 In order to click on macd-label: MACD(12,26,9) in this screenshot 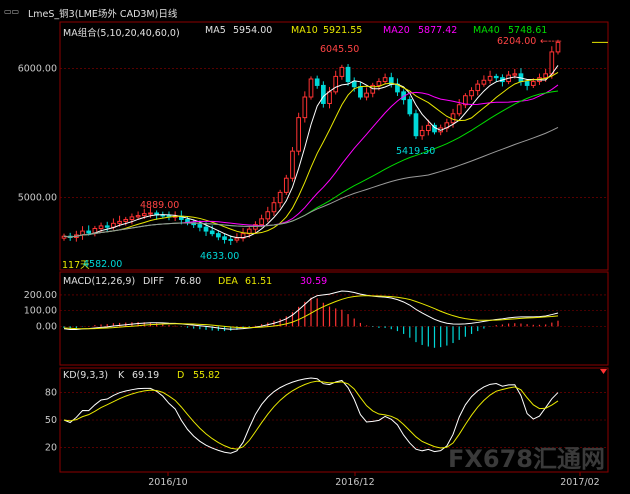, I will do `click(99, 281)`.